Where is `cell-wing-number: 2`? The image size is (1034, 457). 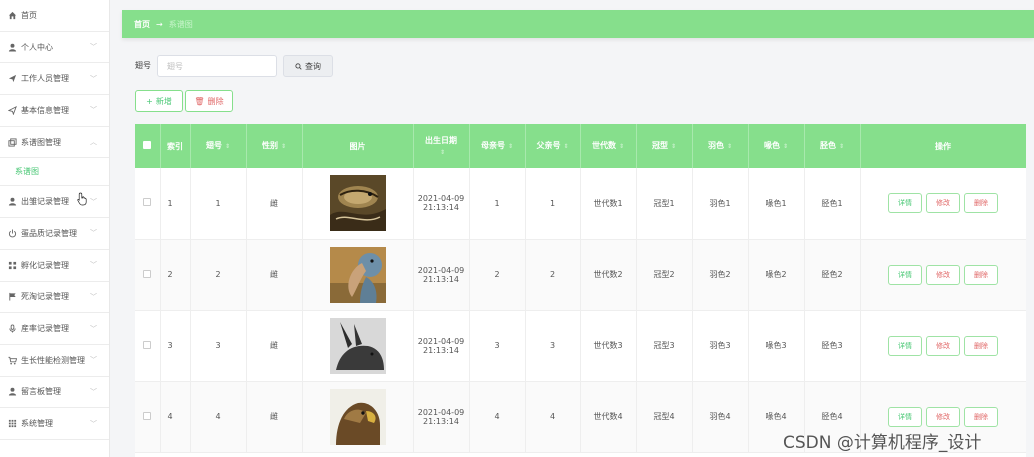 cell-wing-number: 2 is located at coordinates (218, 275).